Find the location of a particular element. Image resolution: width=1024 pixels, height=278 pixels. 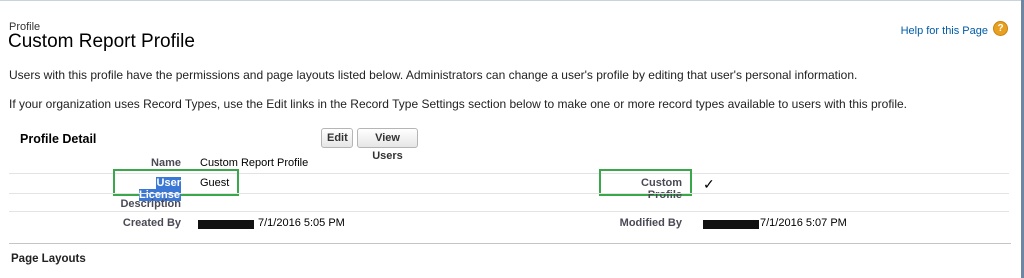

created-by-date: 7/1/2016 5:05 PM is located at coordinates (301, 223).